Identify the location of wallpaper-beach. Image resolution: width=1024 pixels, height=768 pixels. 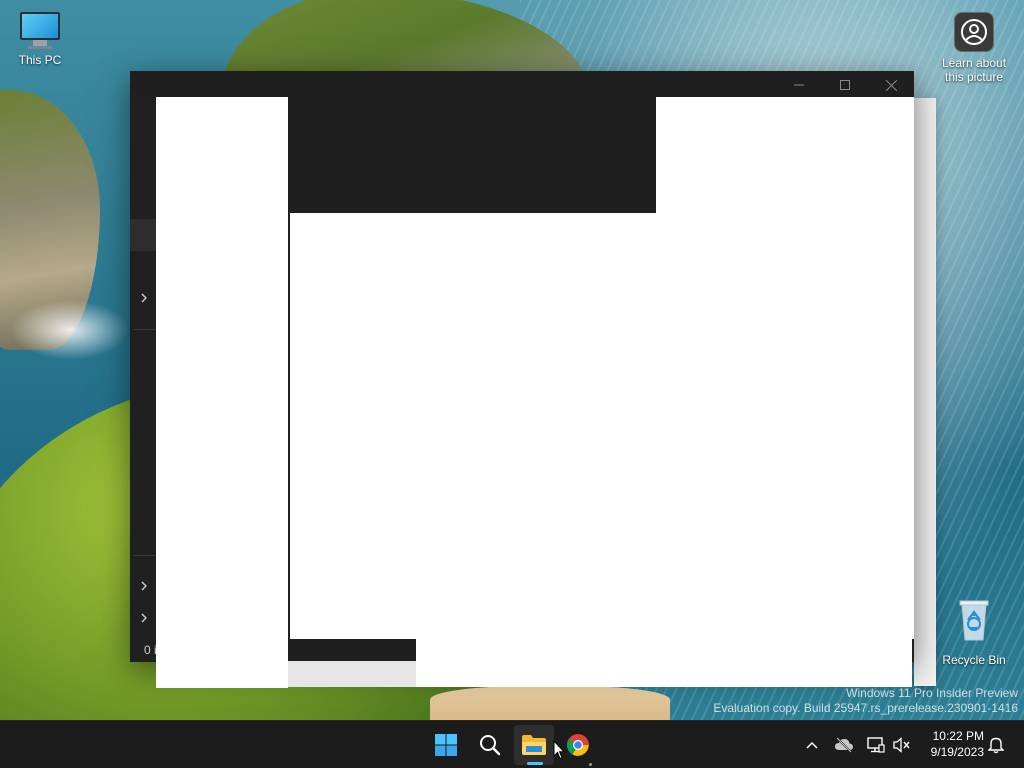
(550, 703).